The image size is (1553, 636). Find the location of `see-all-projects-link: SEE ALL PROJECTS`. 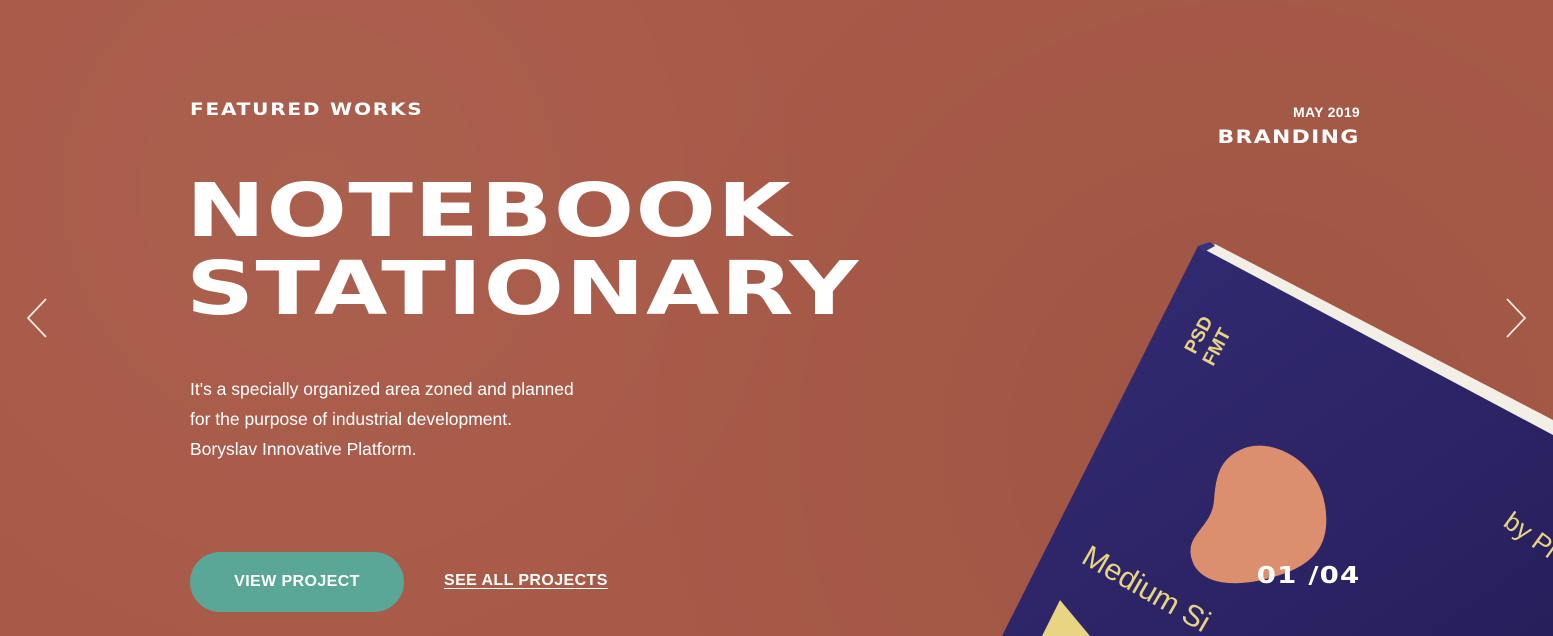

see-all-projects-link: SEE ALL PROJECTS is located at coordinates (526, 581).